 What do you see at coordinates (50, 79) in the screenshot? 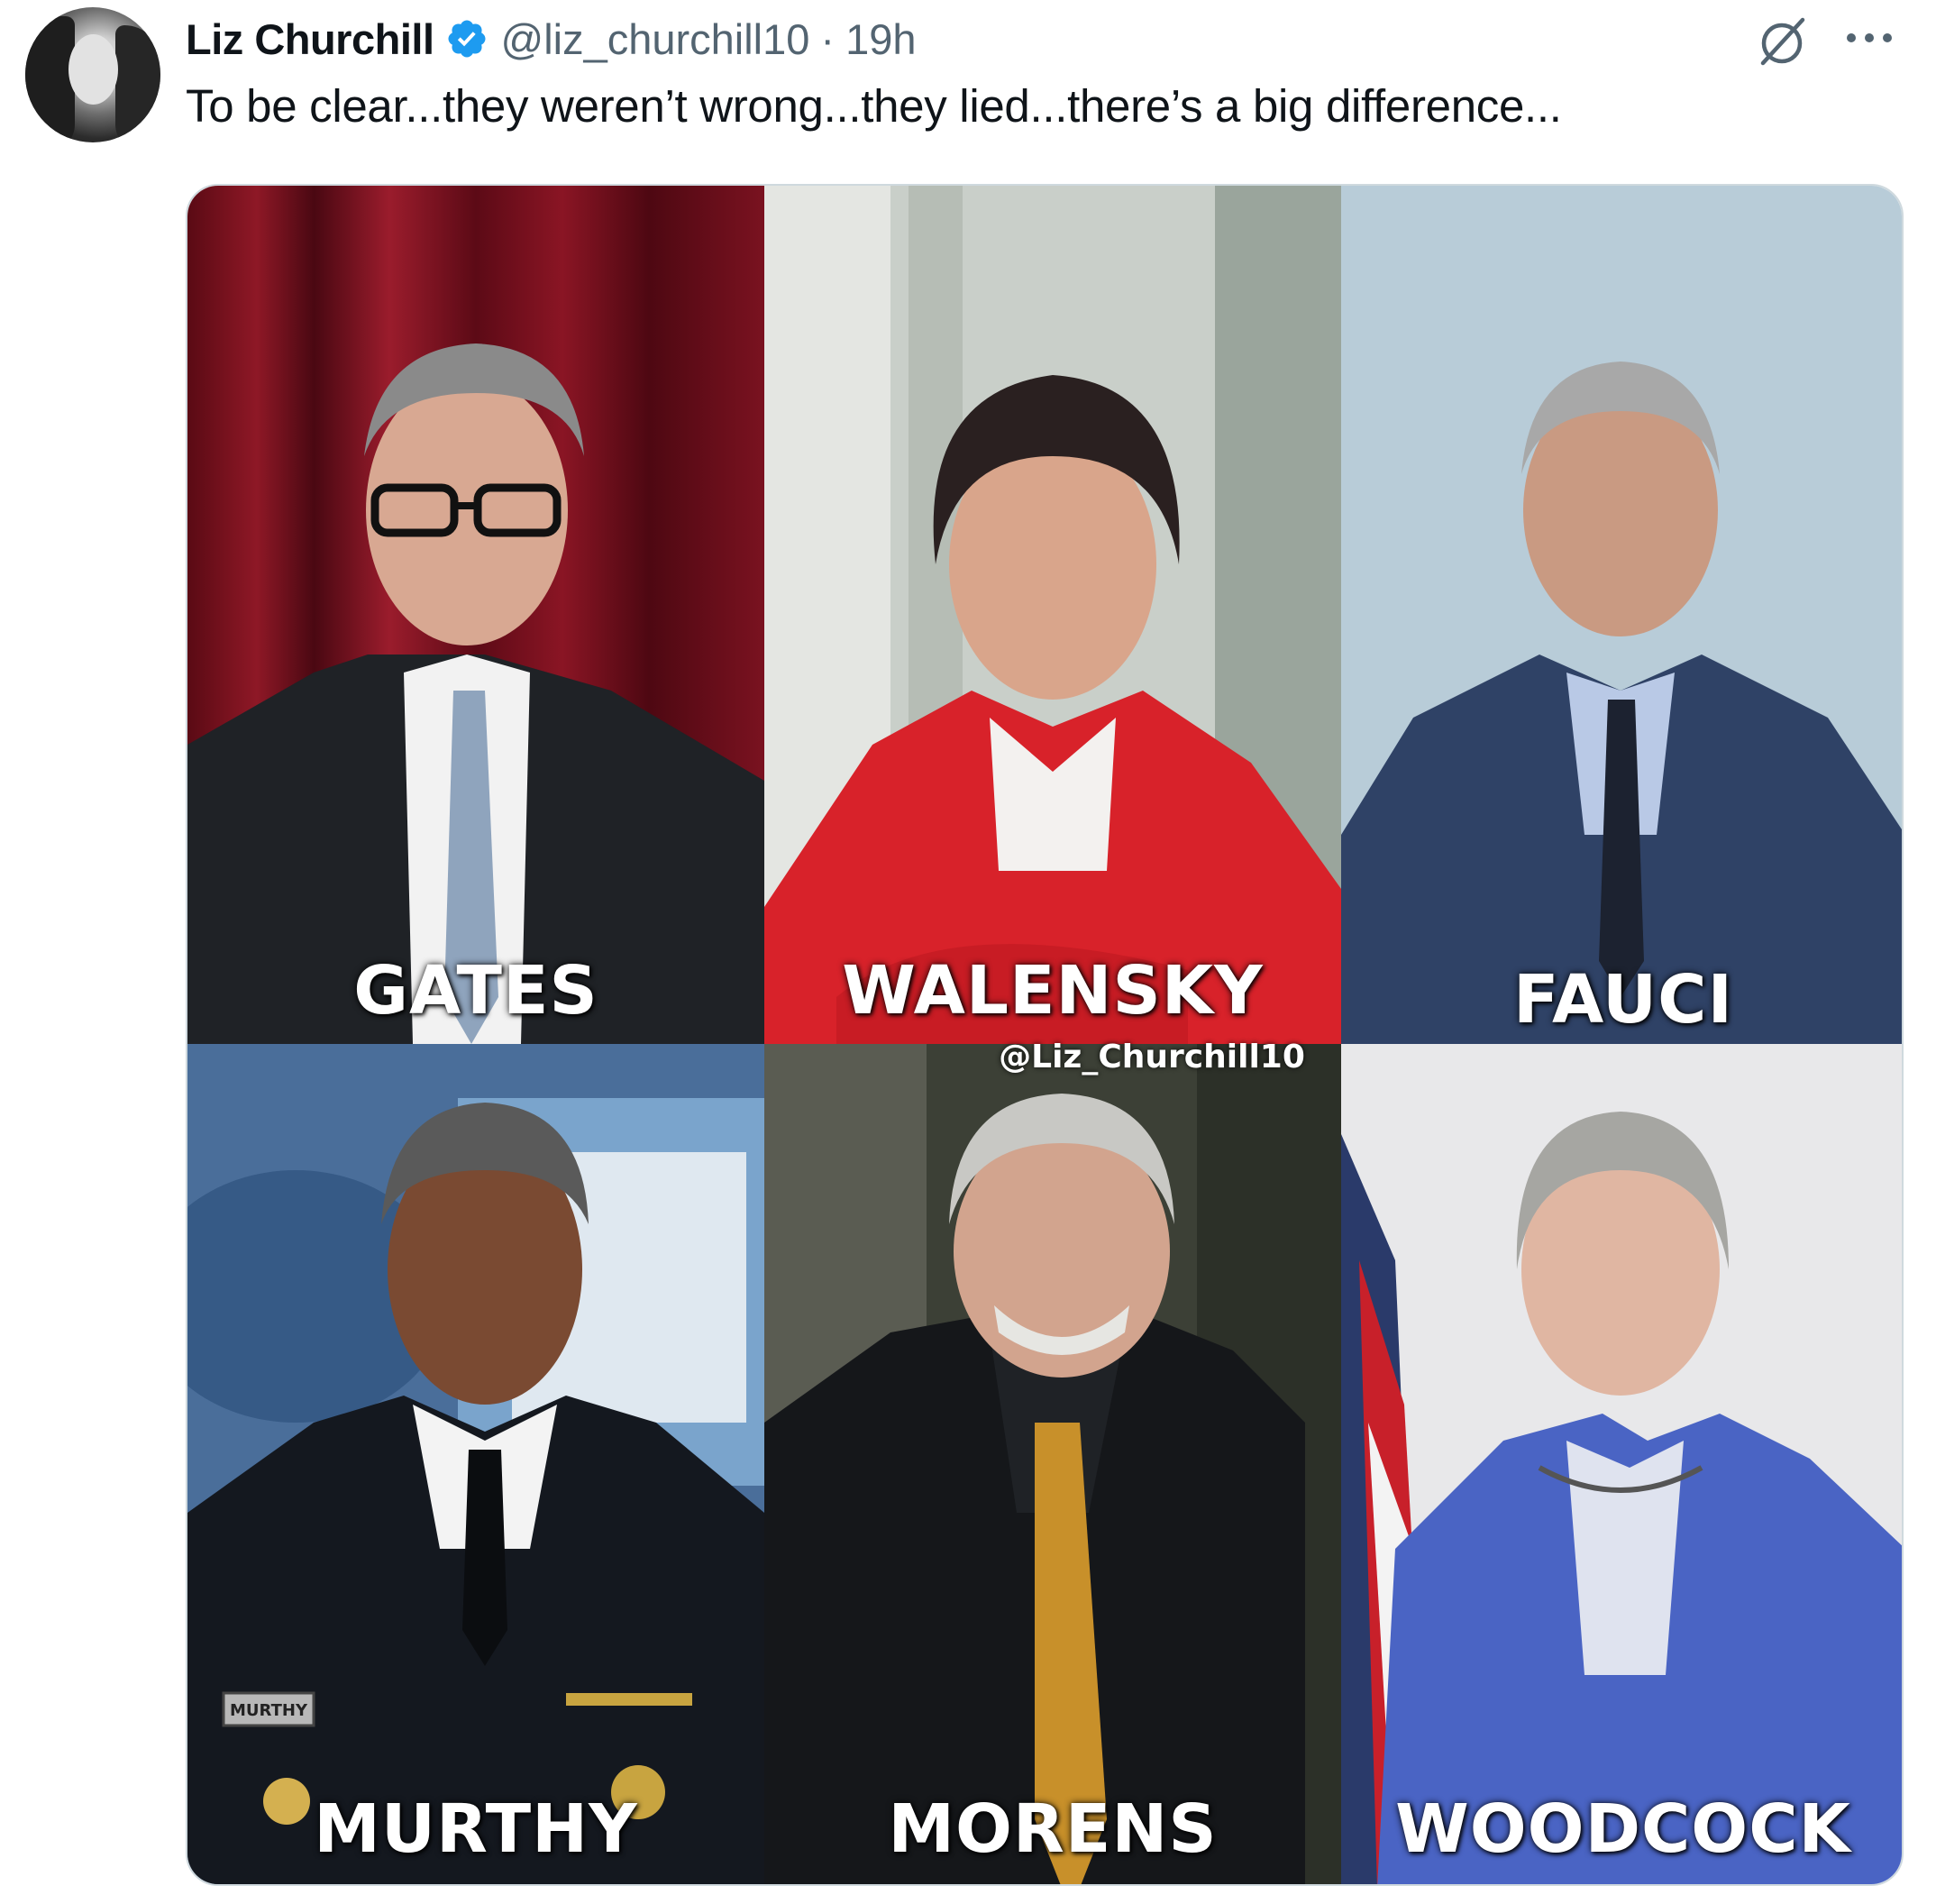
I see `avatar-hair-left` at bounding box center [50, 79].